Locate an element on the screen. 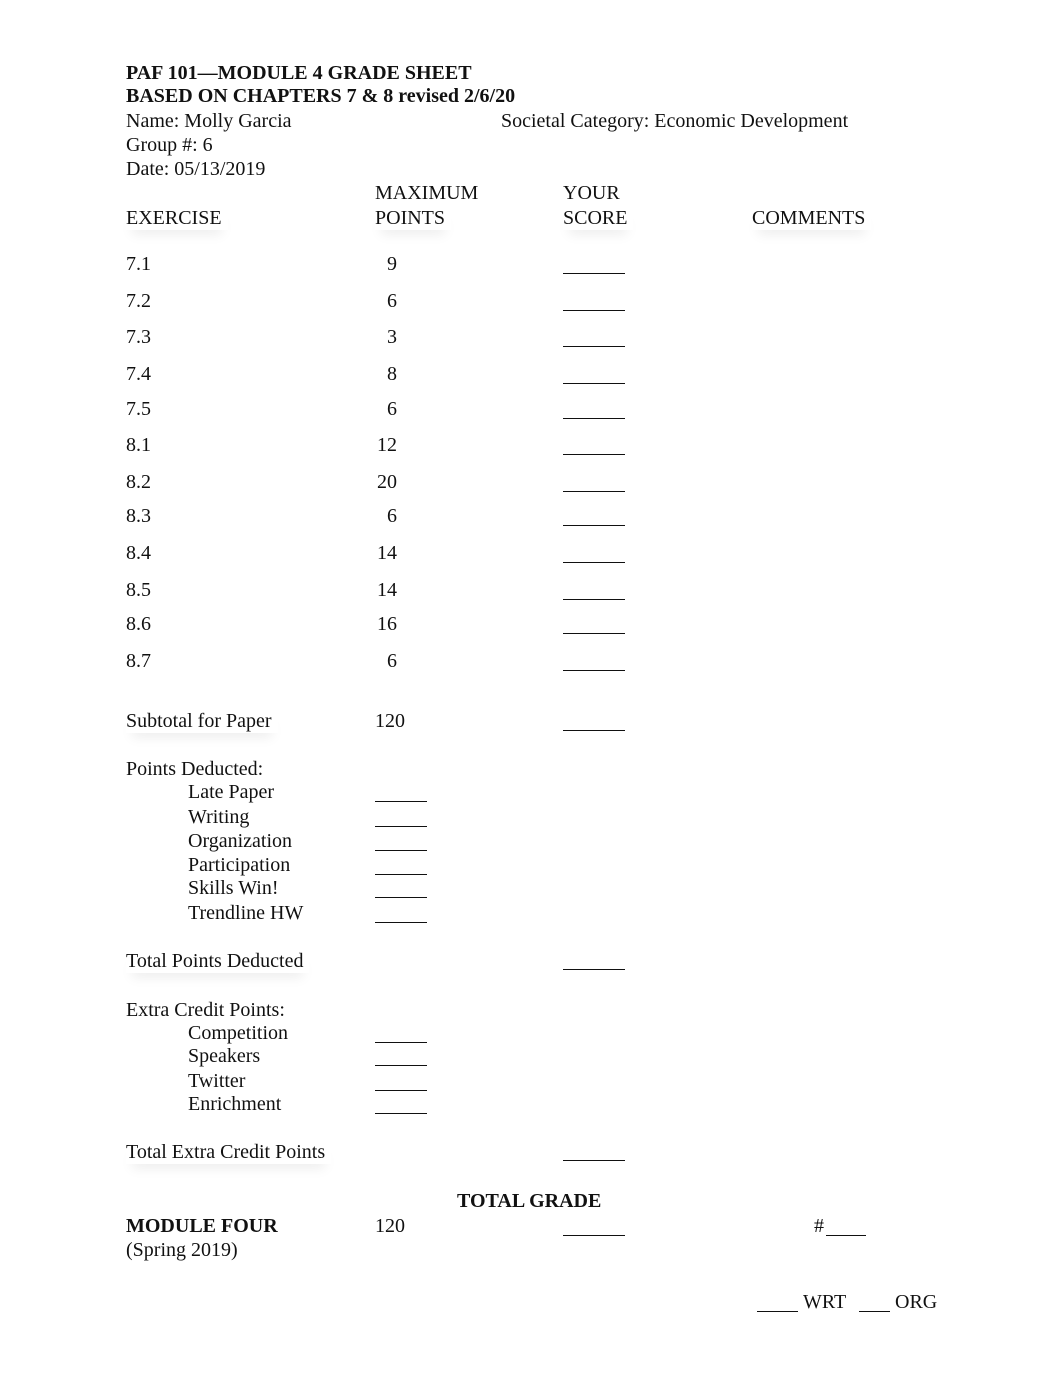  sheet-title: PAF 101—MODULE 4 GRADE SHEET is located at coordinates (299, 73).